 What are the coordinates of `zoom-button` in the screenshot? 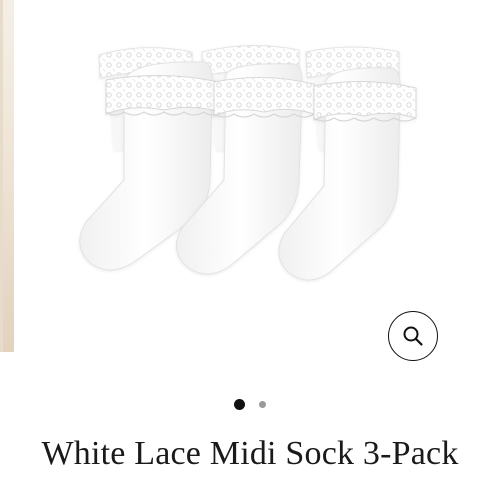 It's located at (413, 336).